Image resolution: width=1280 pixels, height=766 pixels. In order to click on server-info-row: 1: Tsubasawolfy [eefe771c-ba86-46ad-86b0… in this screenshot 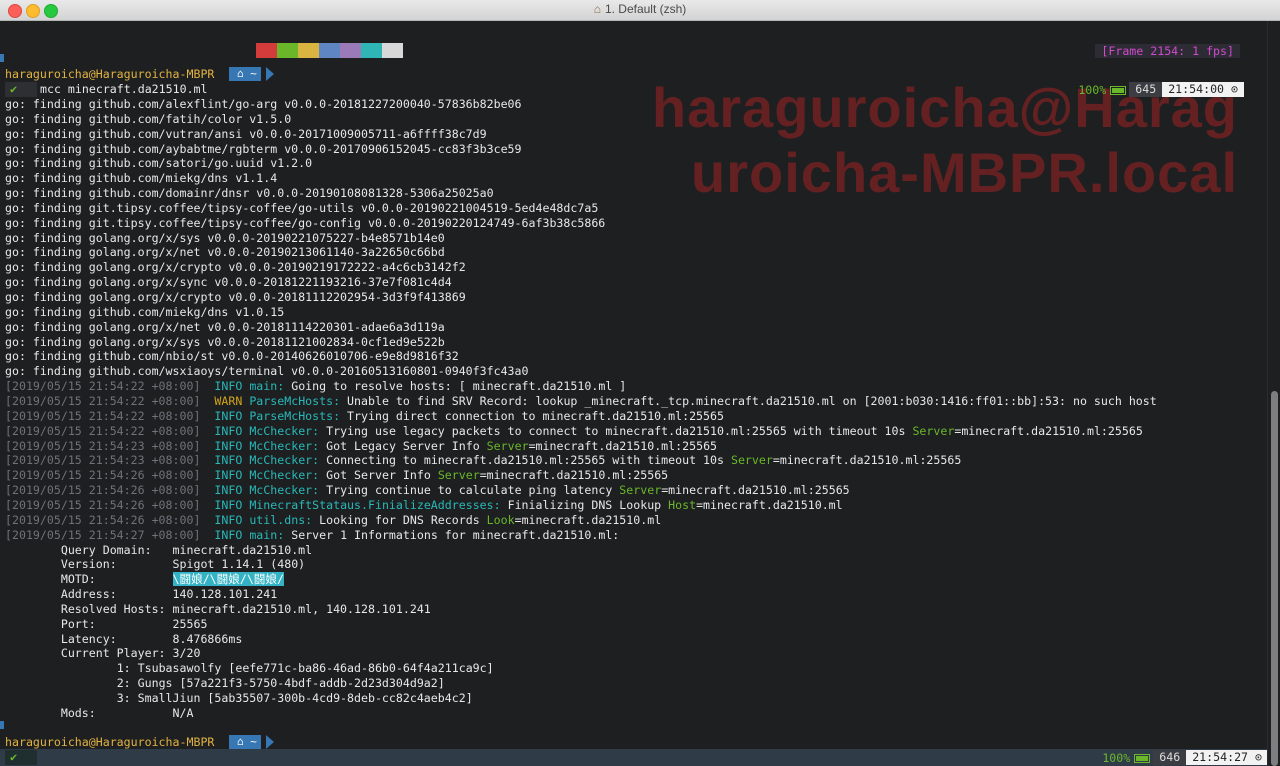, I will do `click(249, 668)`.